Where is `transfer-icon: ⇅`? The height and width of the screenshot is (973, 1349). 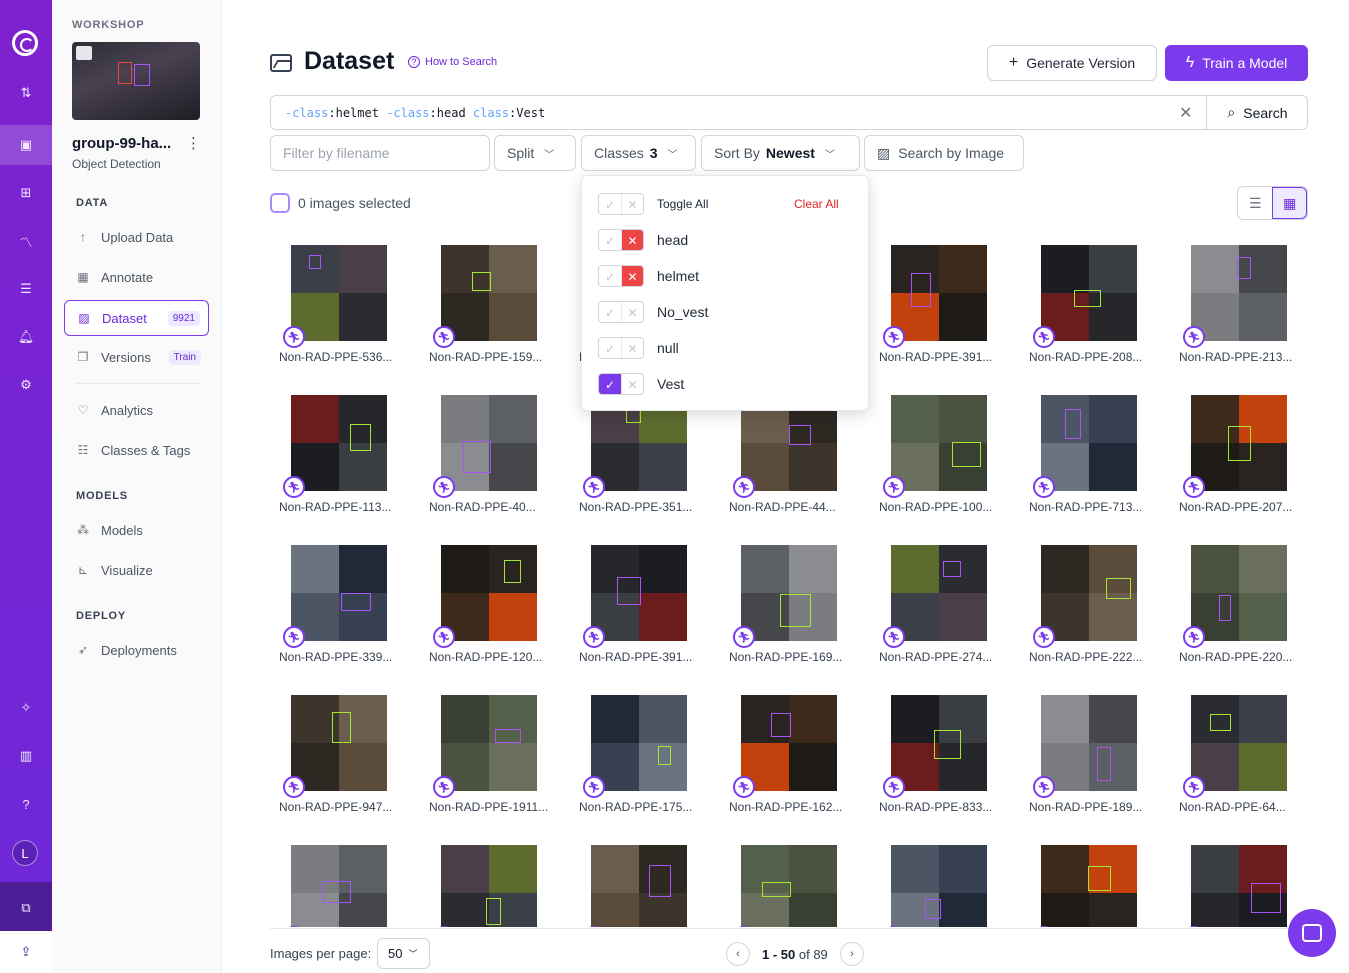 transfer-icon: ⇅ is located at coordinates (26, 93).